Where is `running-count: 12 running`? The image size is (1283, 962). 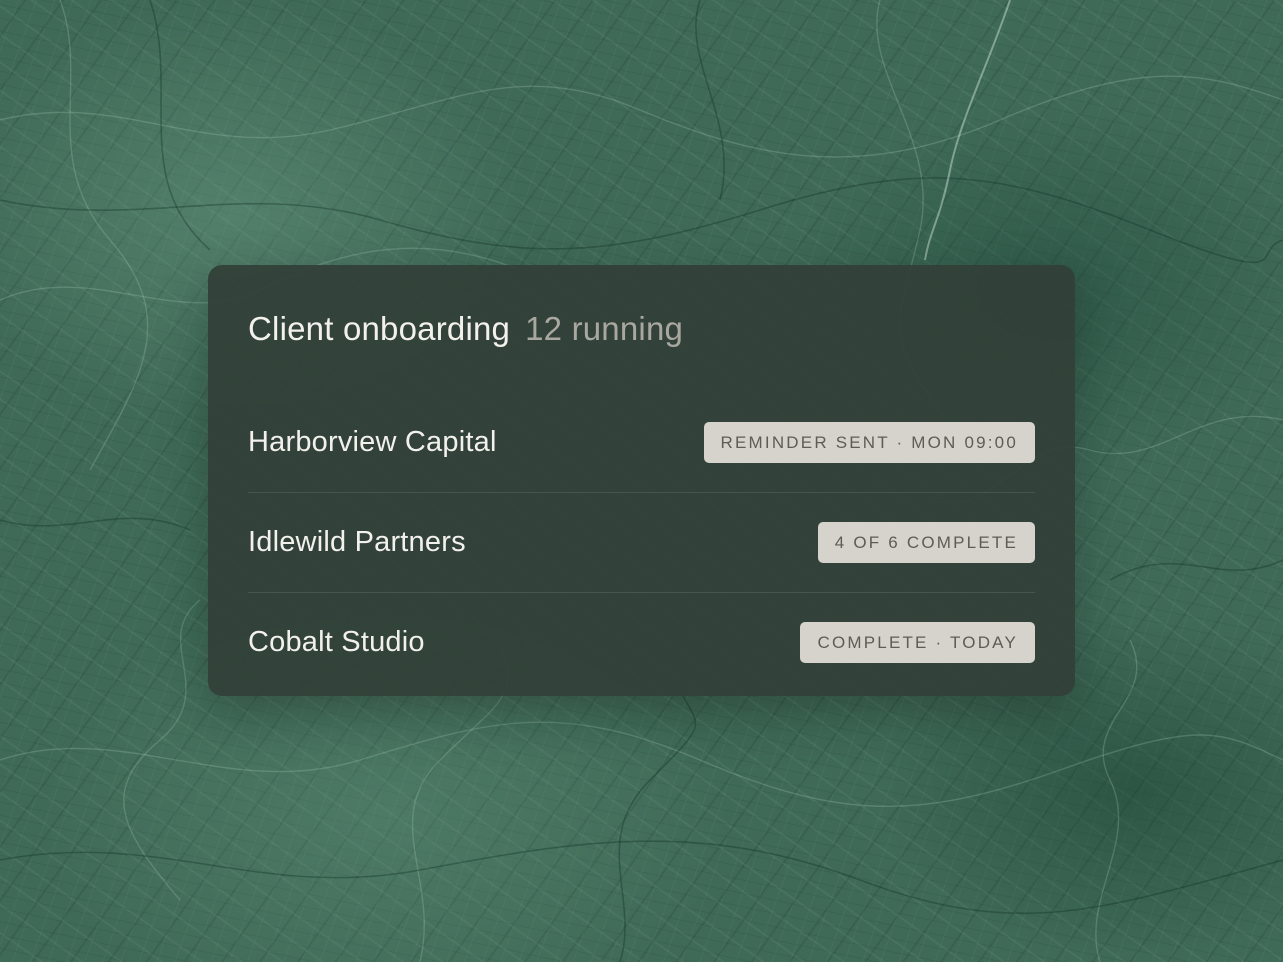 running-count: 12 running is located at coordinates (604, 328).